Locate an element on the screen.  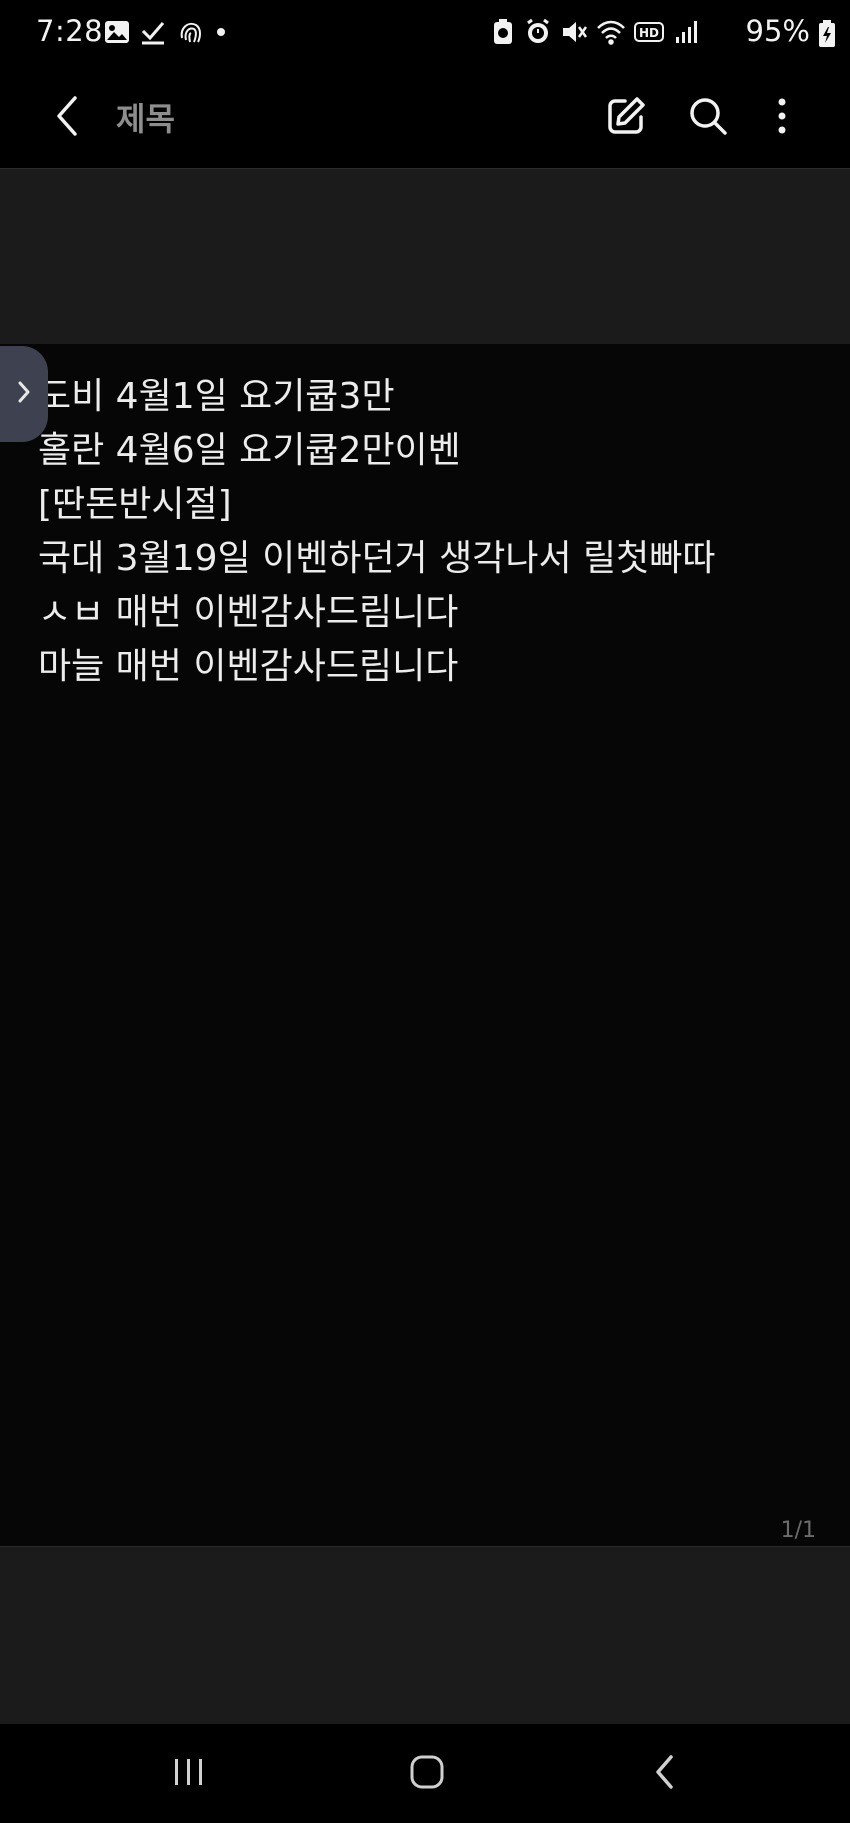
edit-icon is located at coordinates (626, 118).